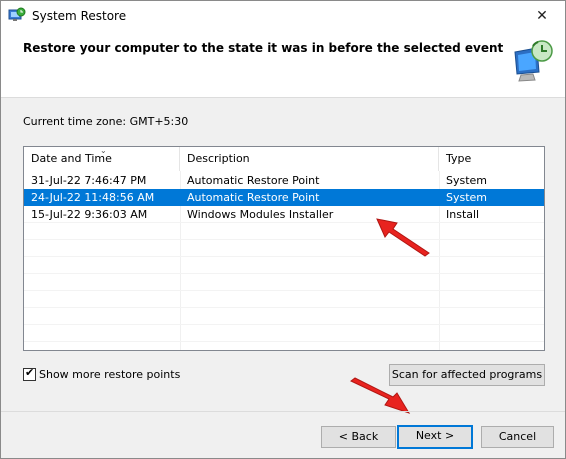  Describe the element at coordinates (79, 16) in the screenshot. I see `window-title: System Restore` at that location.